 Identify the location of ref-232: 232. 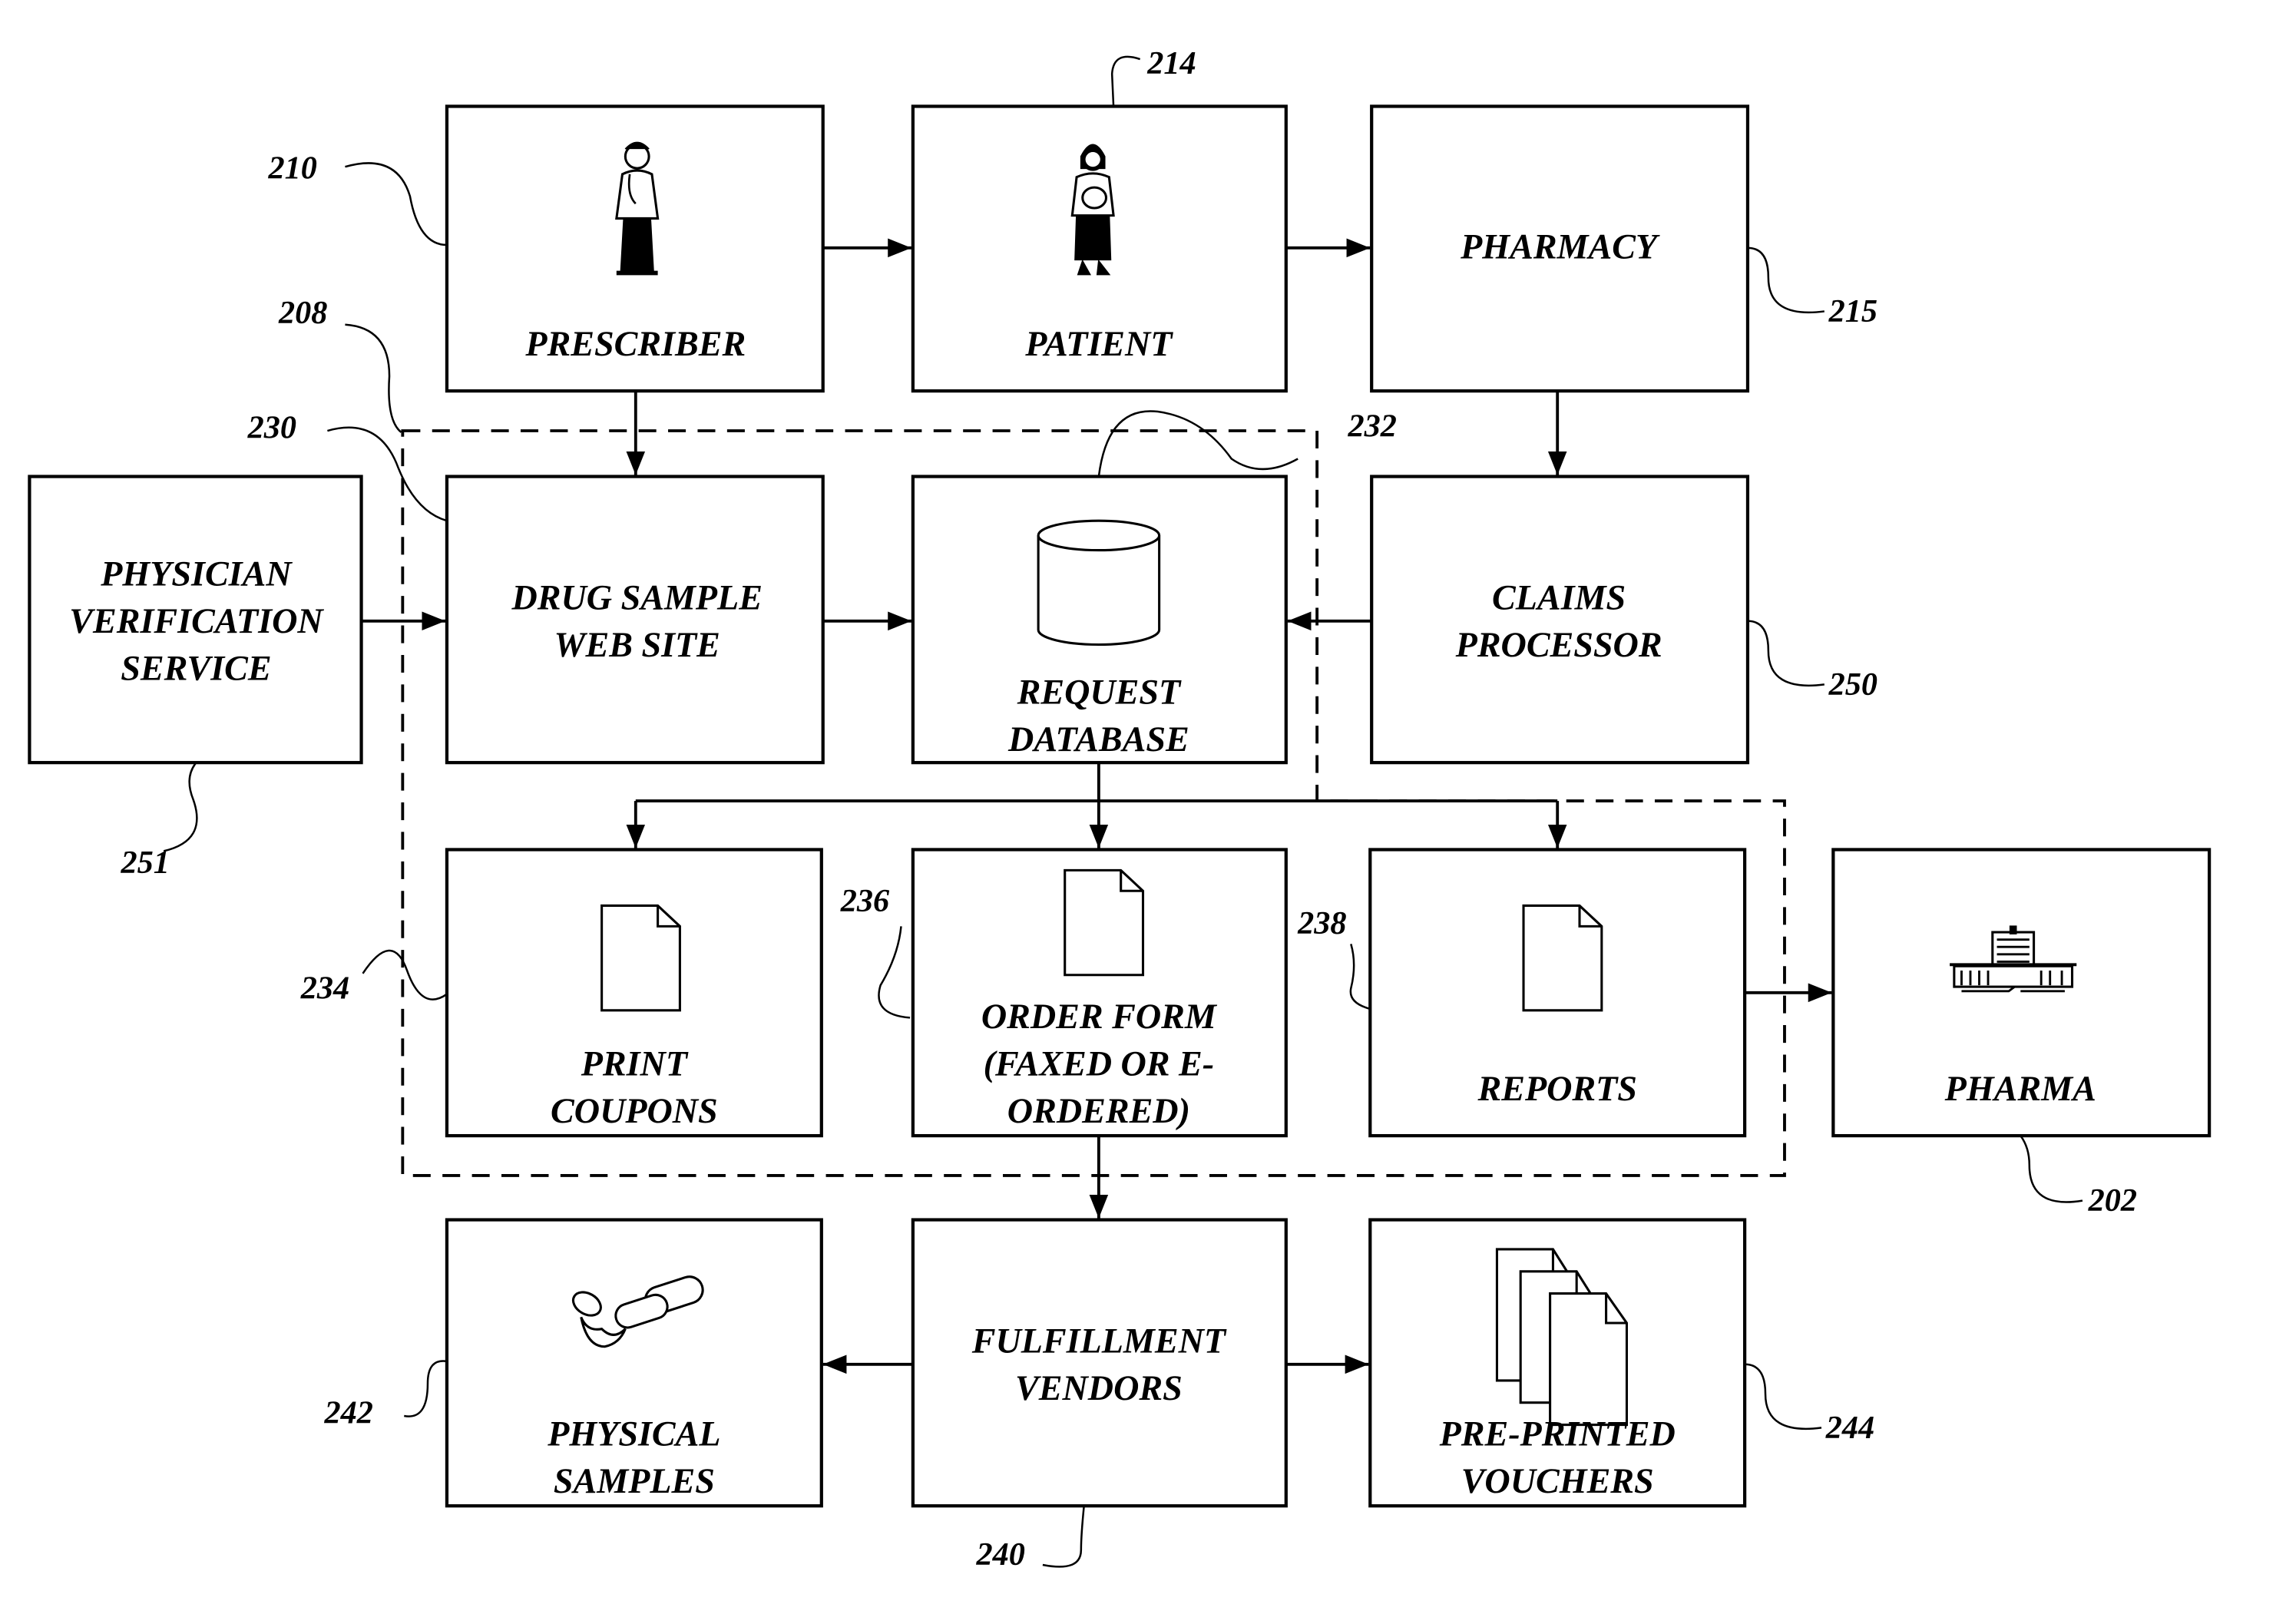
(1371, 426).